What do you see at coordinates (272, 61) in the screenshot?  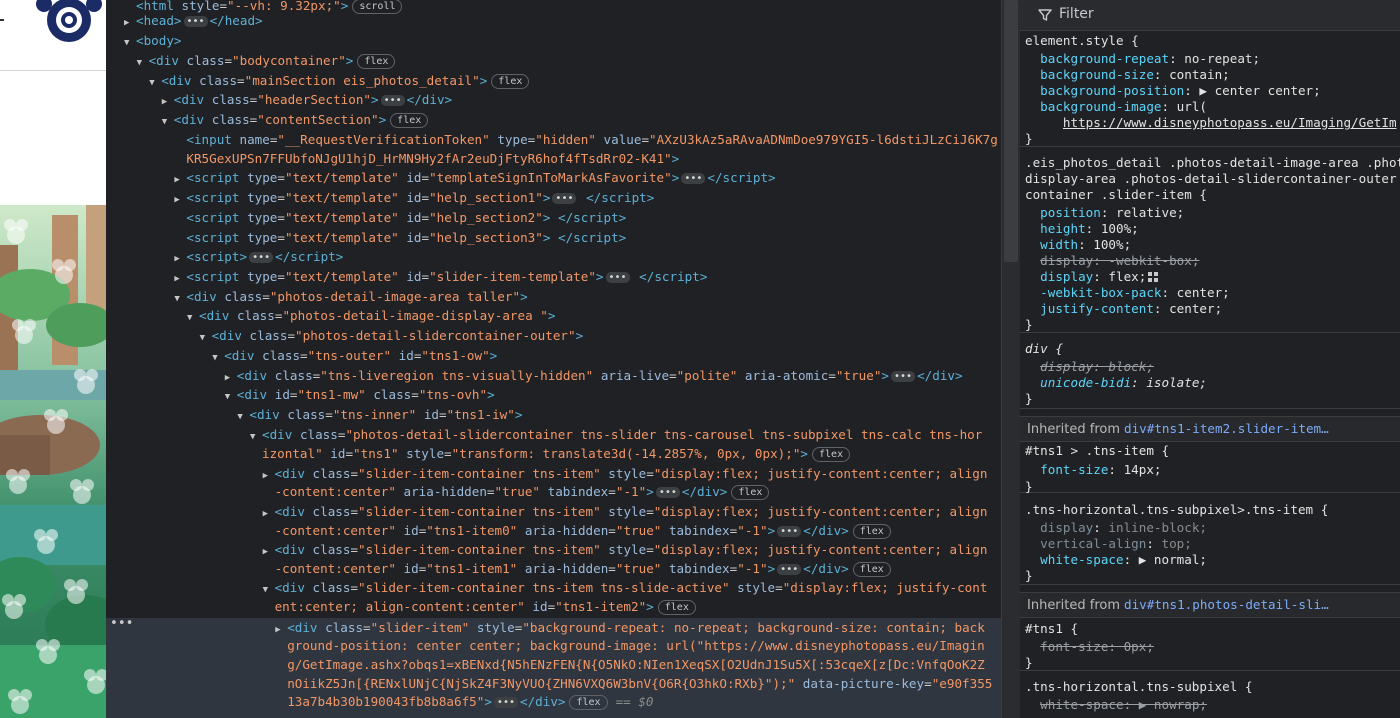 I see `dom-node-markup: <div class="bodycontainer"> flex` at bounding box center [272, 61].